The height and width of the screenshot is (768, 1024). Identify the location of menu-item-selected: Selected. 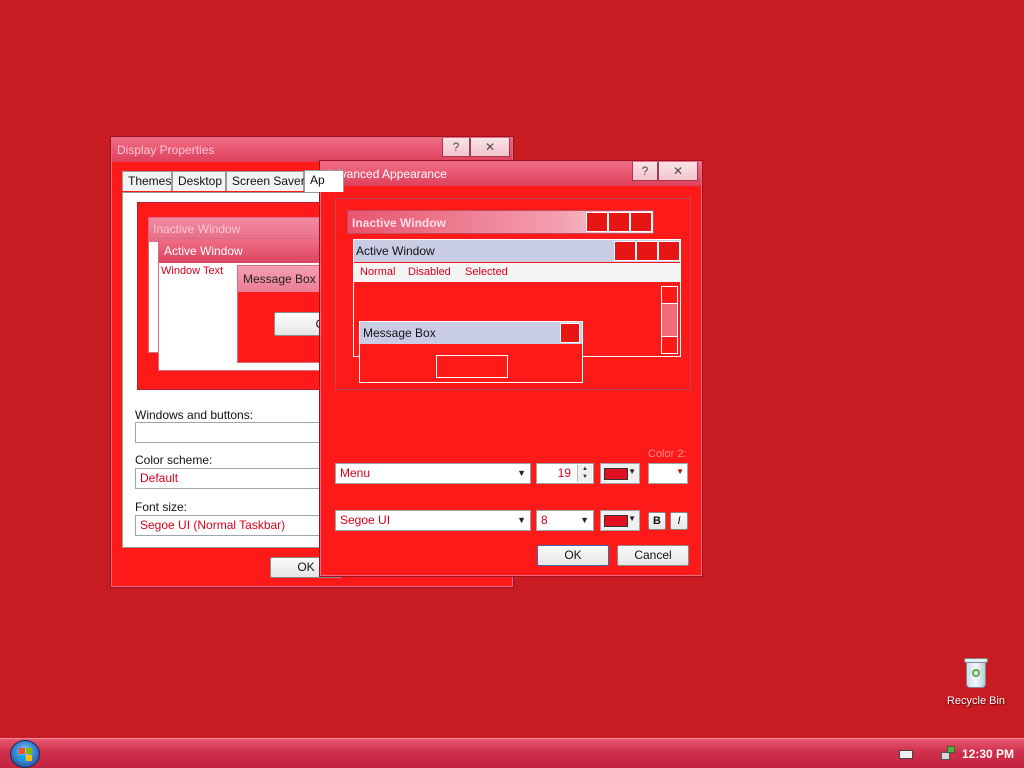
(486, 272).